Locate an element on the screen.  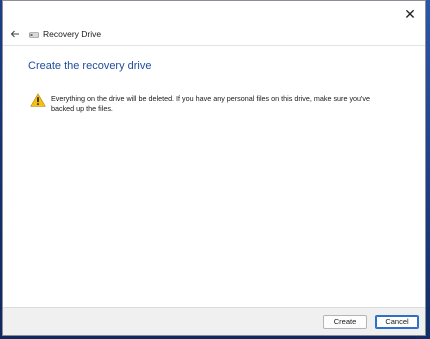
divider is located at coordinates (214, 45).